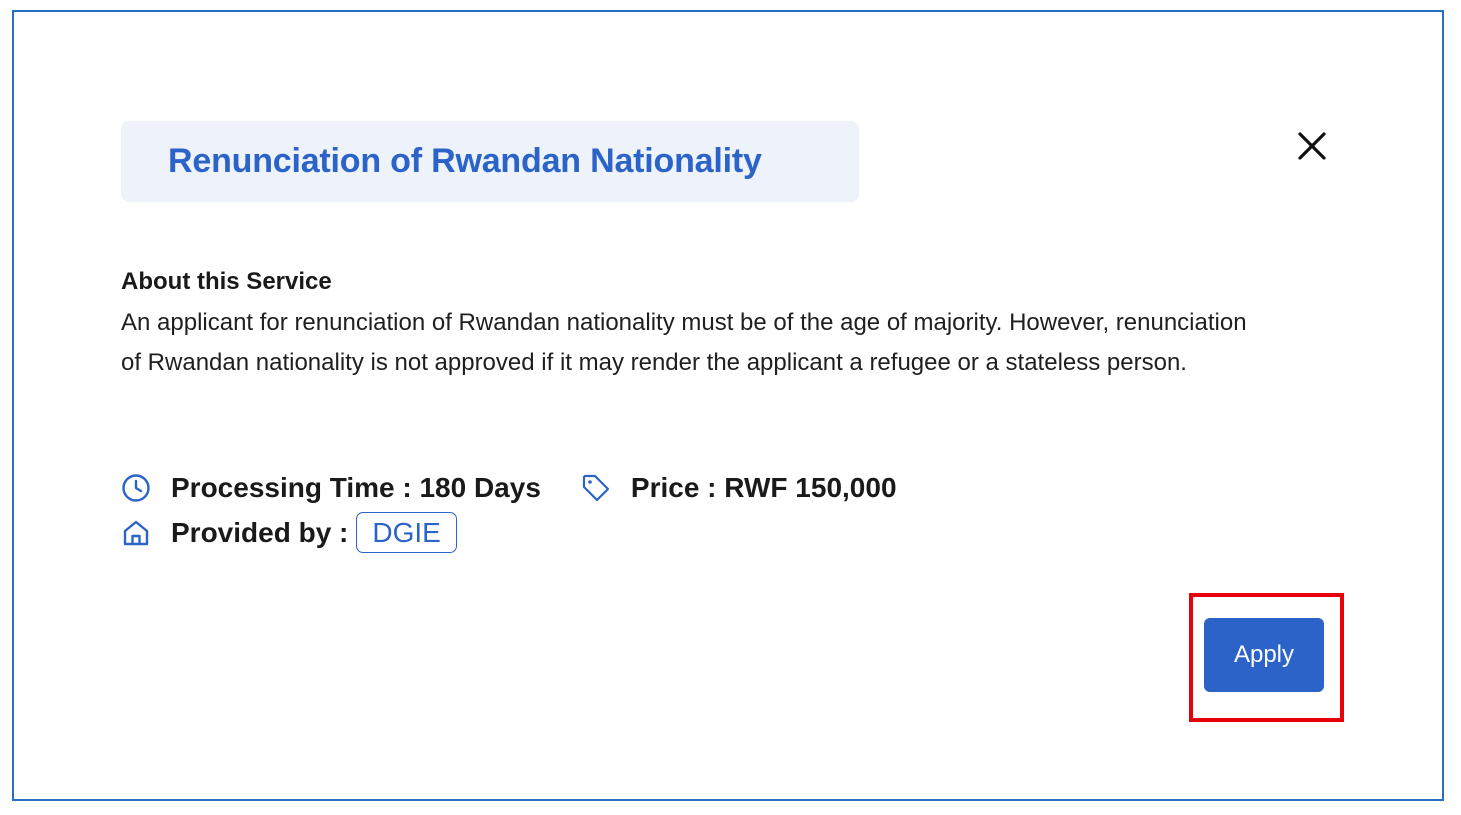  Describe the element at coordinates (465, 161) in the screenshot. I see `modal-title: Renunciation of Rwandan Nationality` at that location.